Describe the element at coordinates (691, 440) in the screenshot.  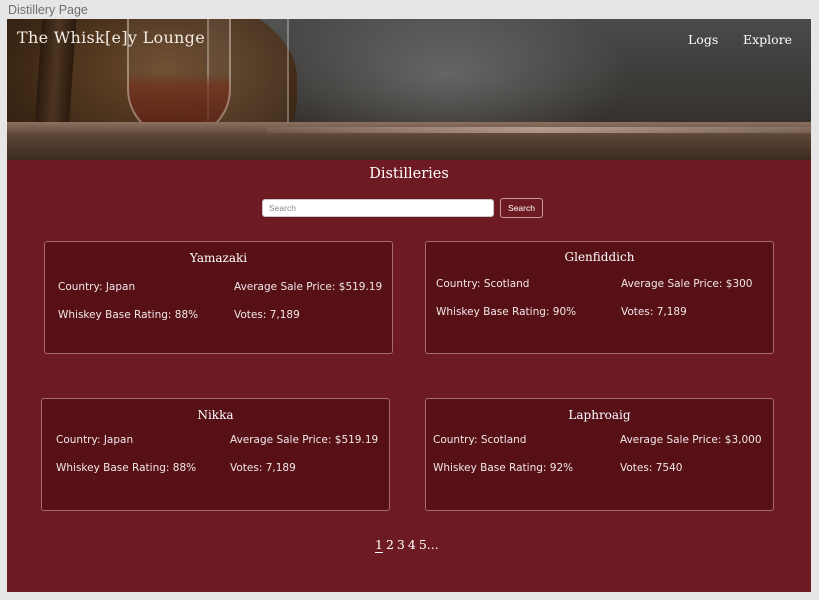
I see `distillery-average-price: Average Sale Price: $3,000` at that location.